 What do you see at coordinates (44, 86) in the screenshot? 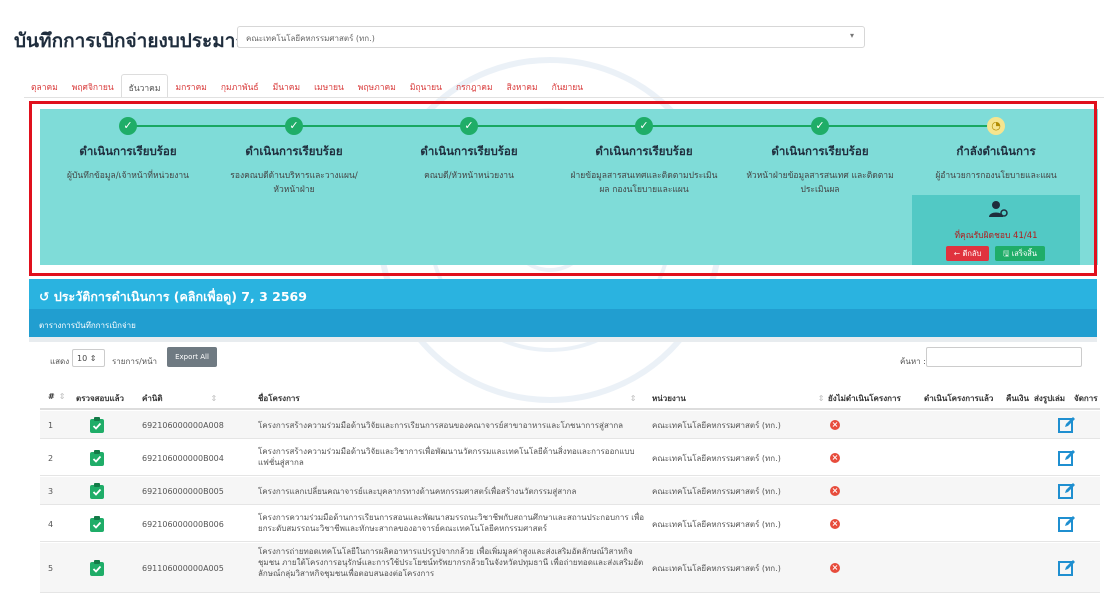
I see `tab-month: ตุลาคม` at bounding box center [44, 86].